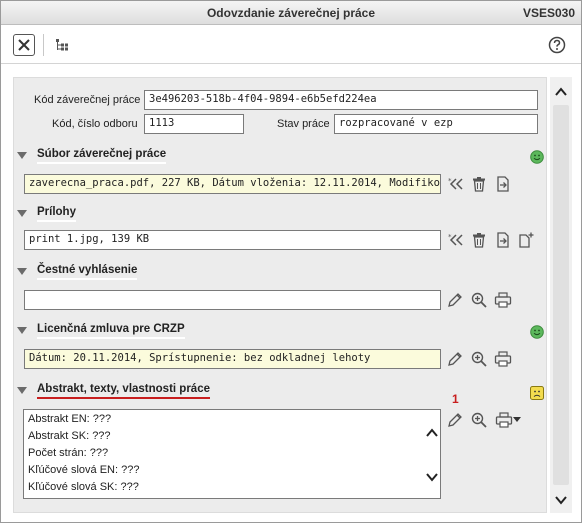 The height and width of the screenshot is (523, 582). What do you see at coordinates (291, 45) in the screenshot?
I see `toolbar` at bounding box center [291, 45].